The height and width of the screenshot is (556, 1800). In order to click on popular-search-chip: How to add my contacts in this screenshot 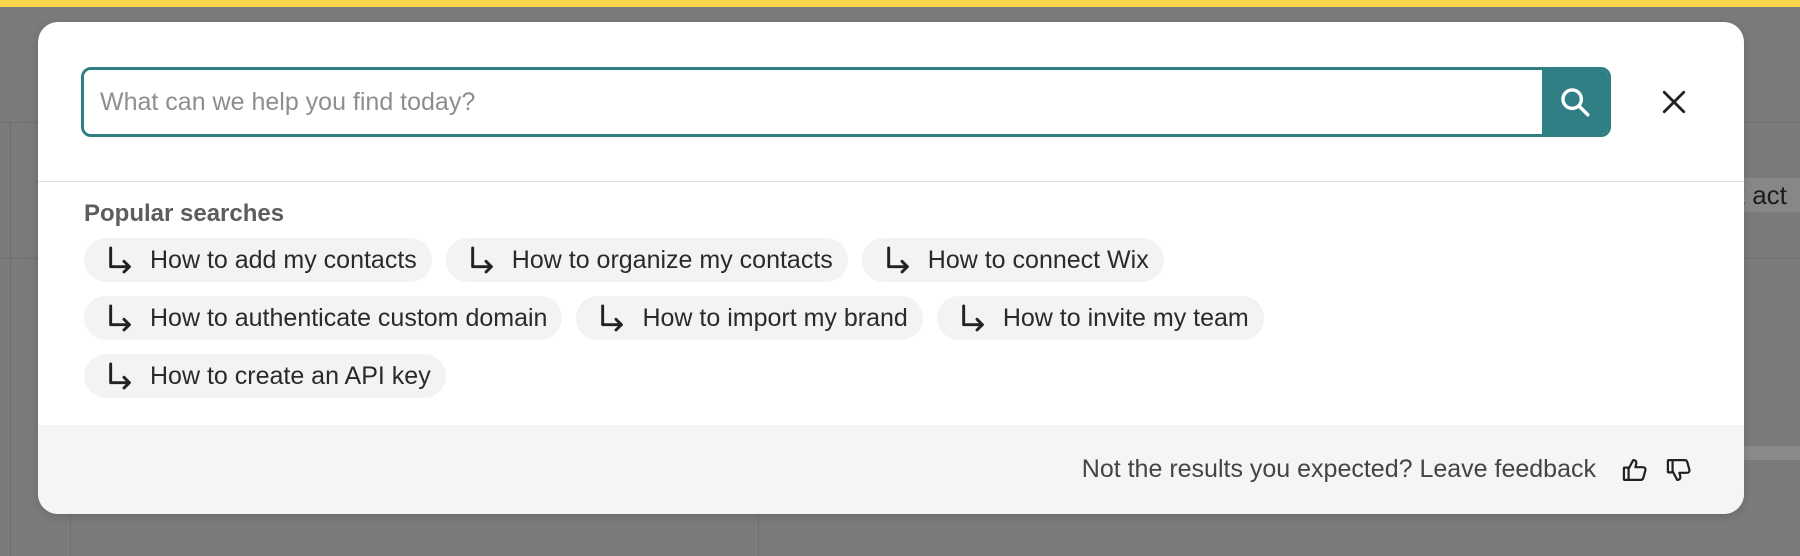, I will do `click(258, 260)`.